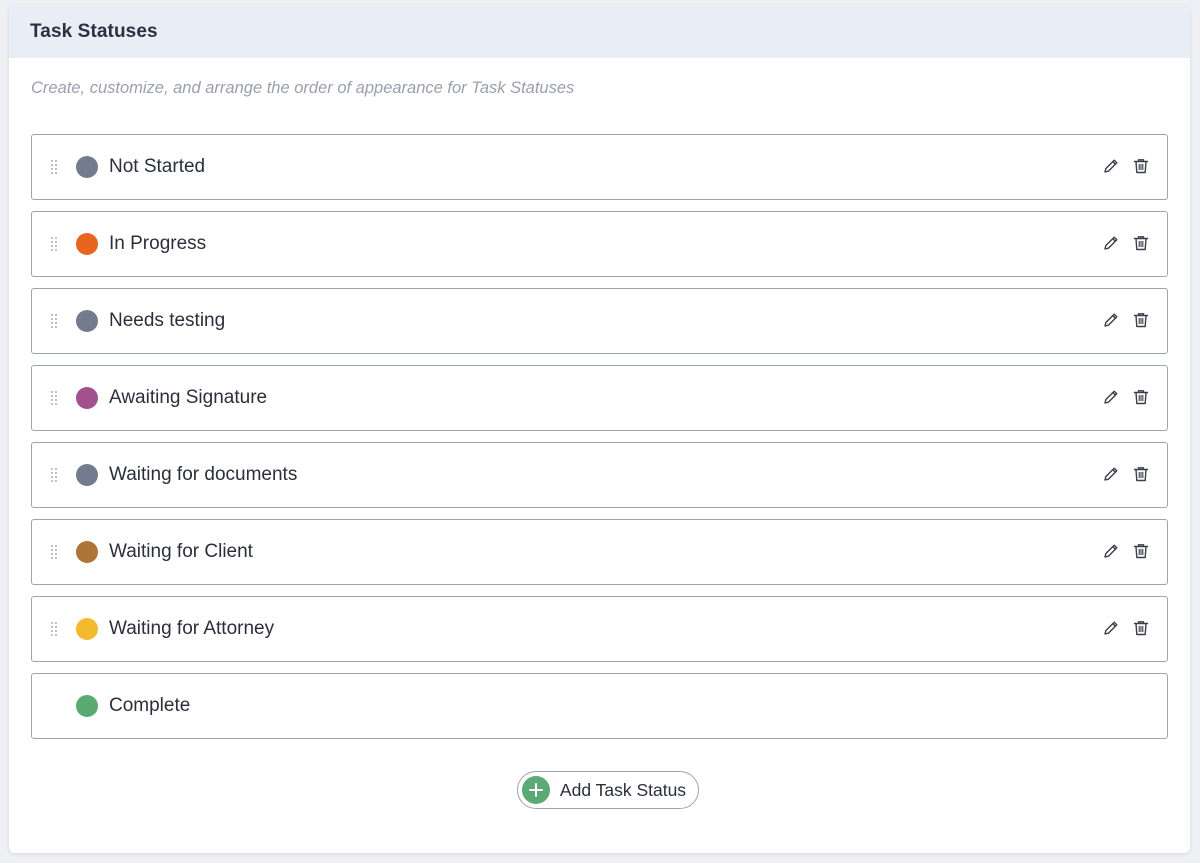 The width and height of the screenshot is (1200, 863). What do you see at coordinates (599, 321) in the screenshot?
I see `status-row: Needs testing` at bounding box center [599, 321].